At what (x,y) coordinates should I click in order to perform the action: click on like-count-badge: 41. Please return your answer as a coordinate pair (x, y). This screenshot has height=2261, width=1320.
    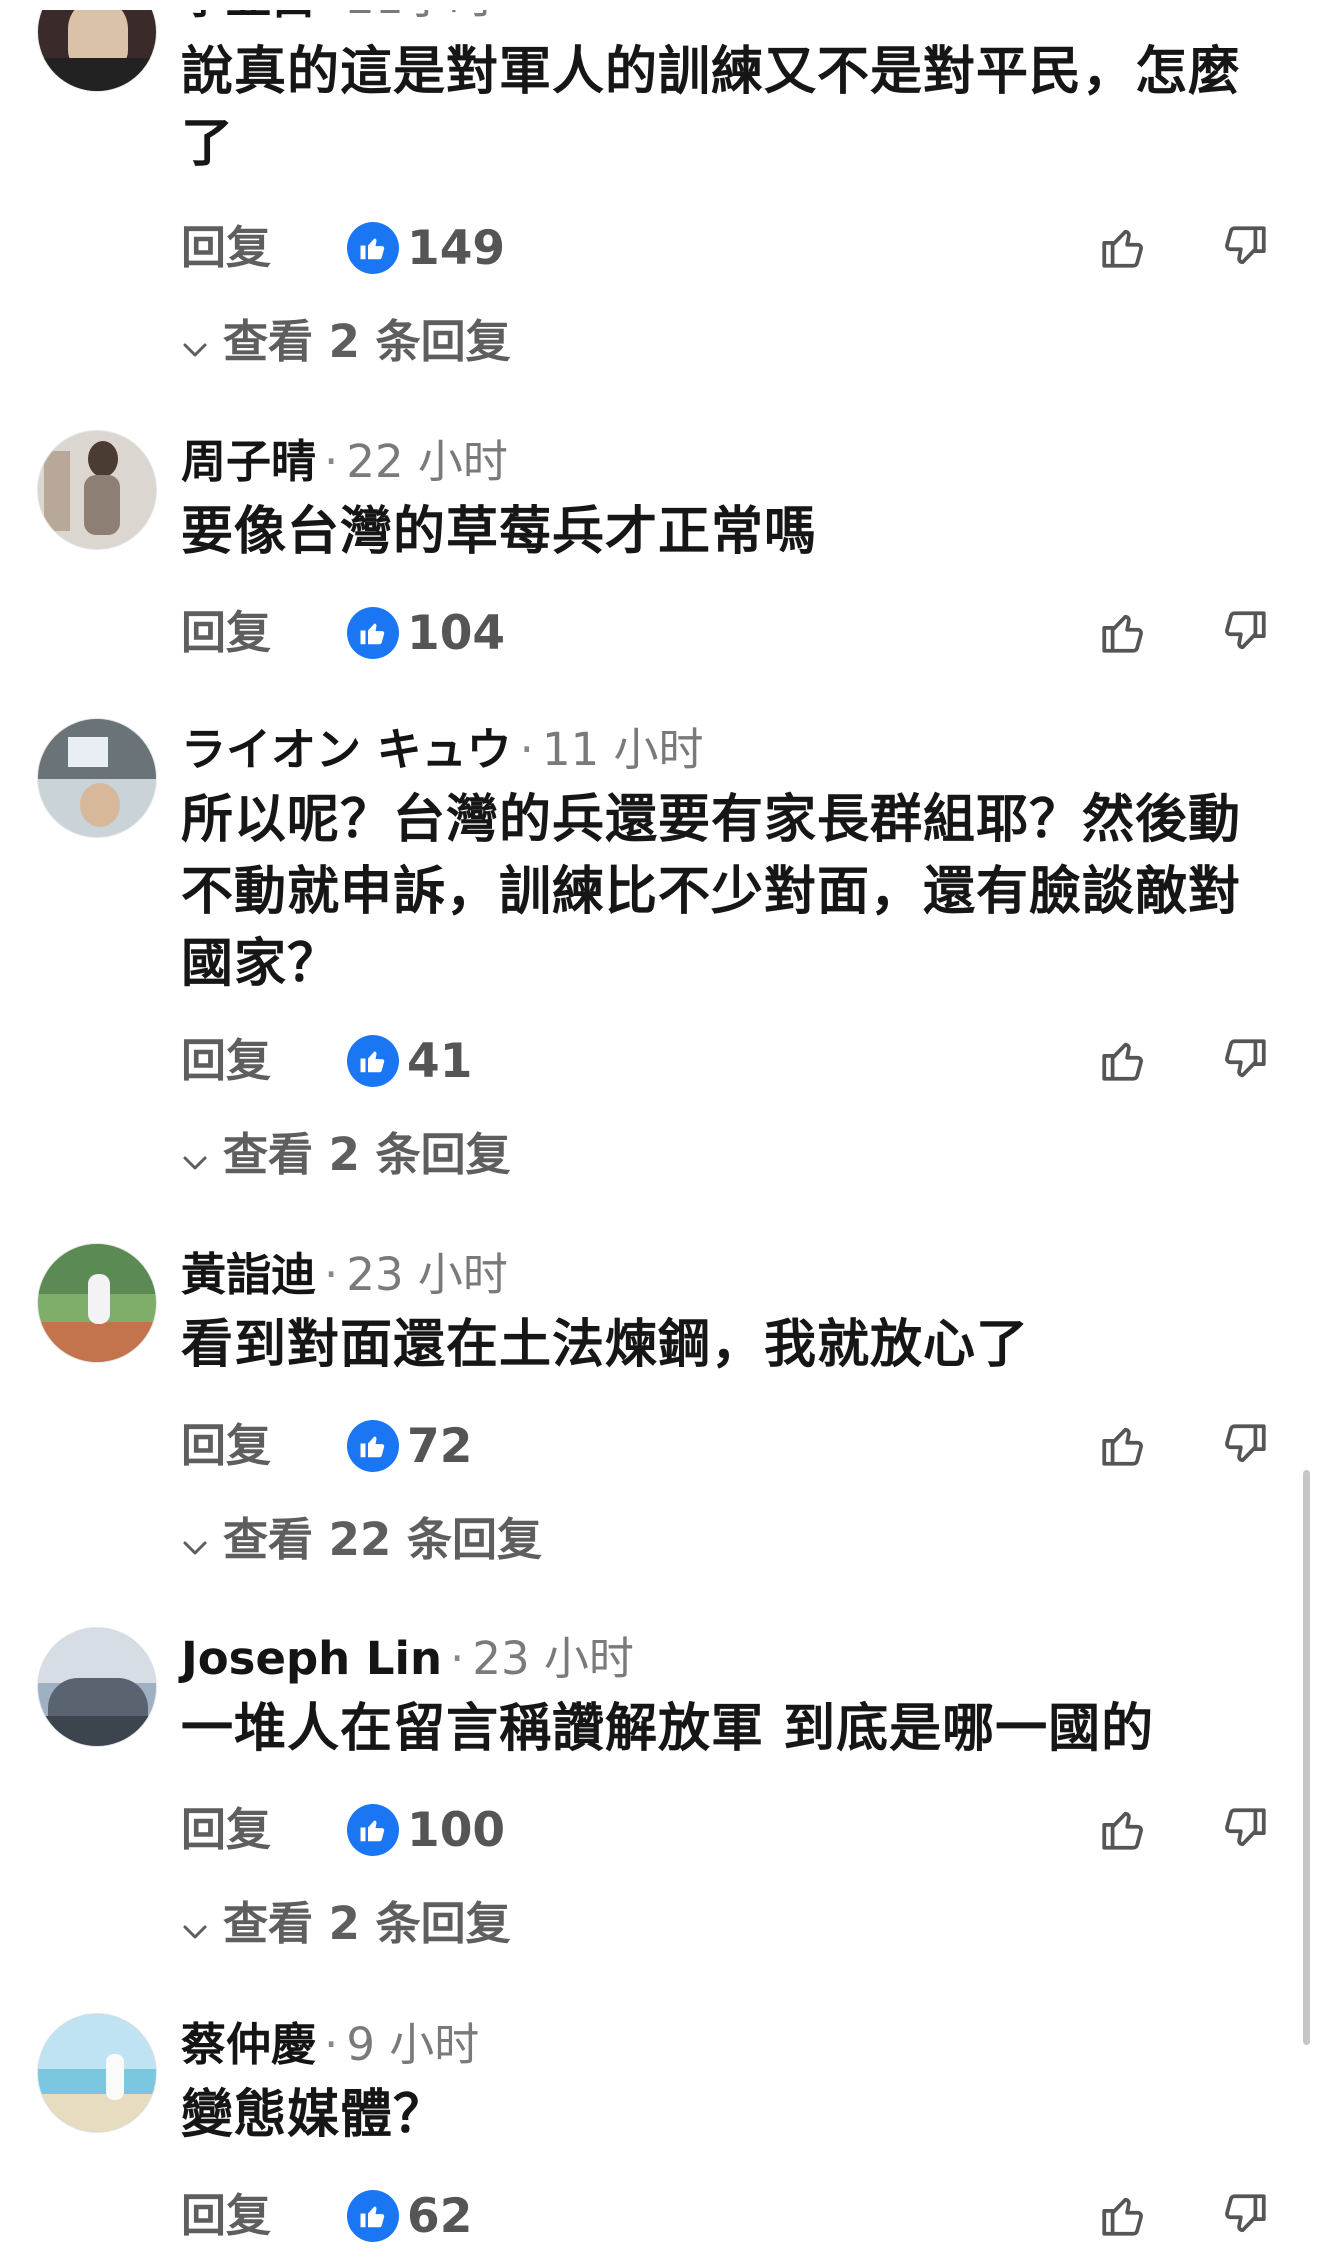
    Looking at the image, I should click on (409, 1061).